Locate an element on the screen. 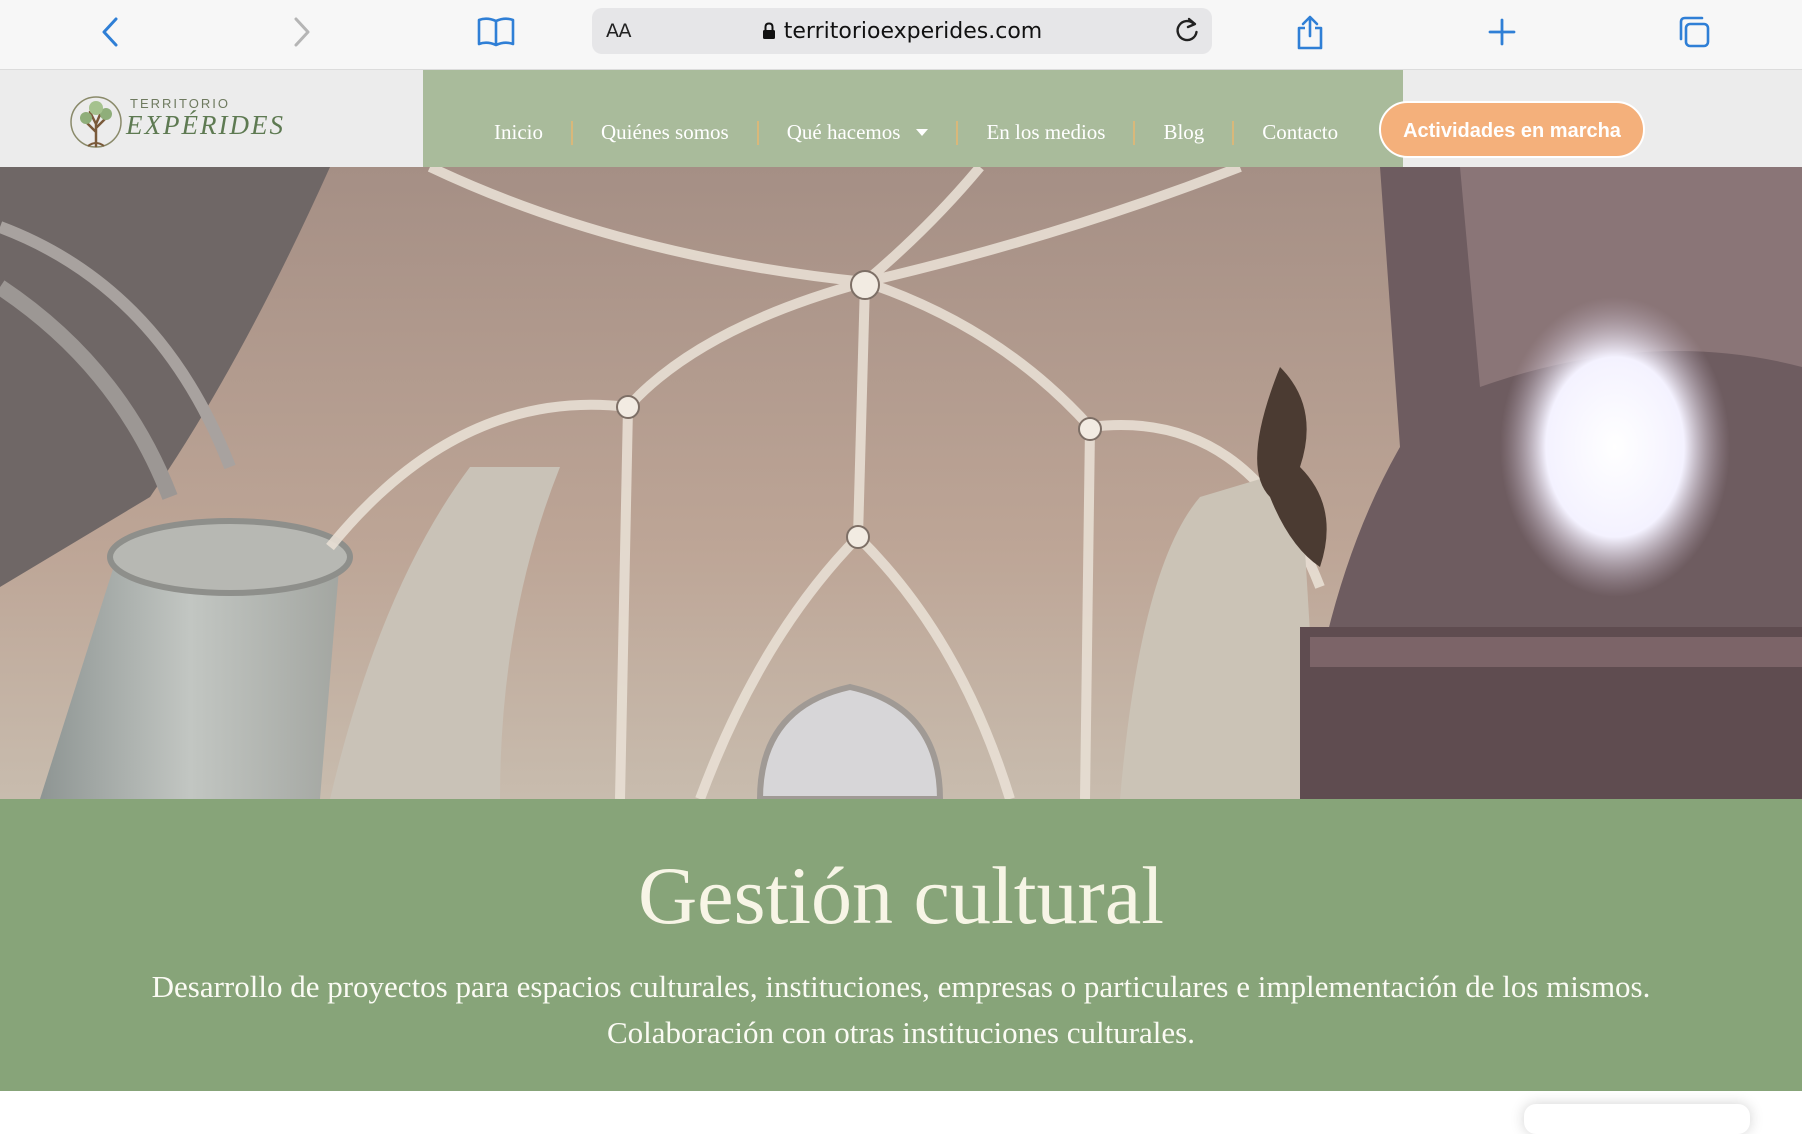 Image resolution: width=1802 pixels, height=1134 pixels. new-tab-icon is located at coordinates (1502, 32).